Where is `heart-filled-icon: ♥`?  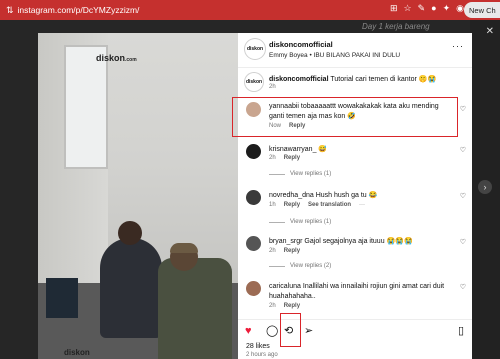 heart-filled-icon: ♥ is located at coordinates (248, 331).